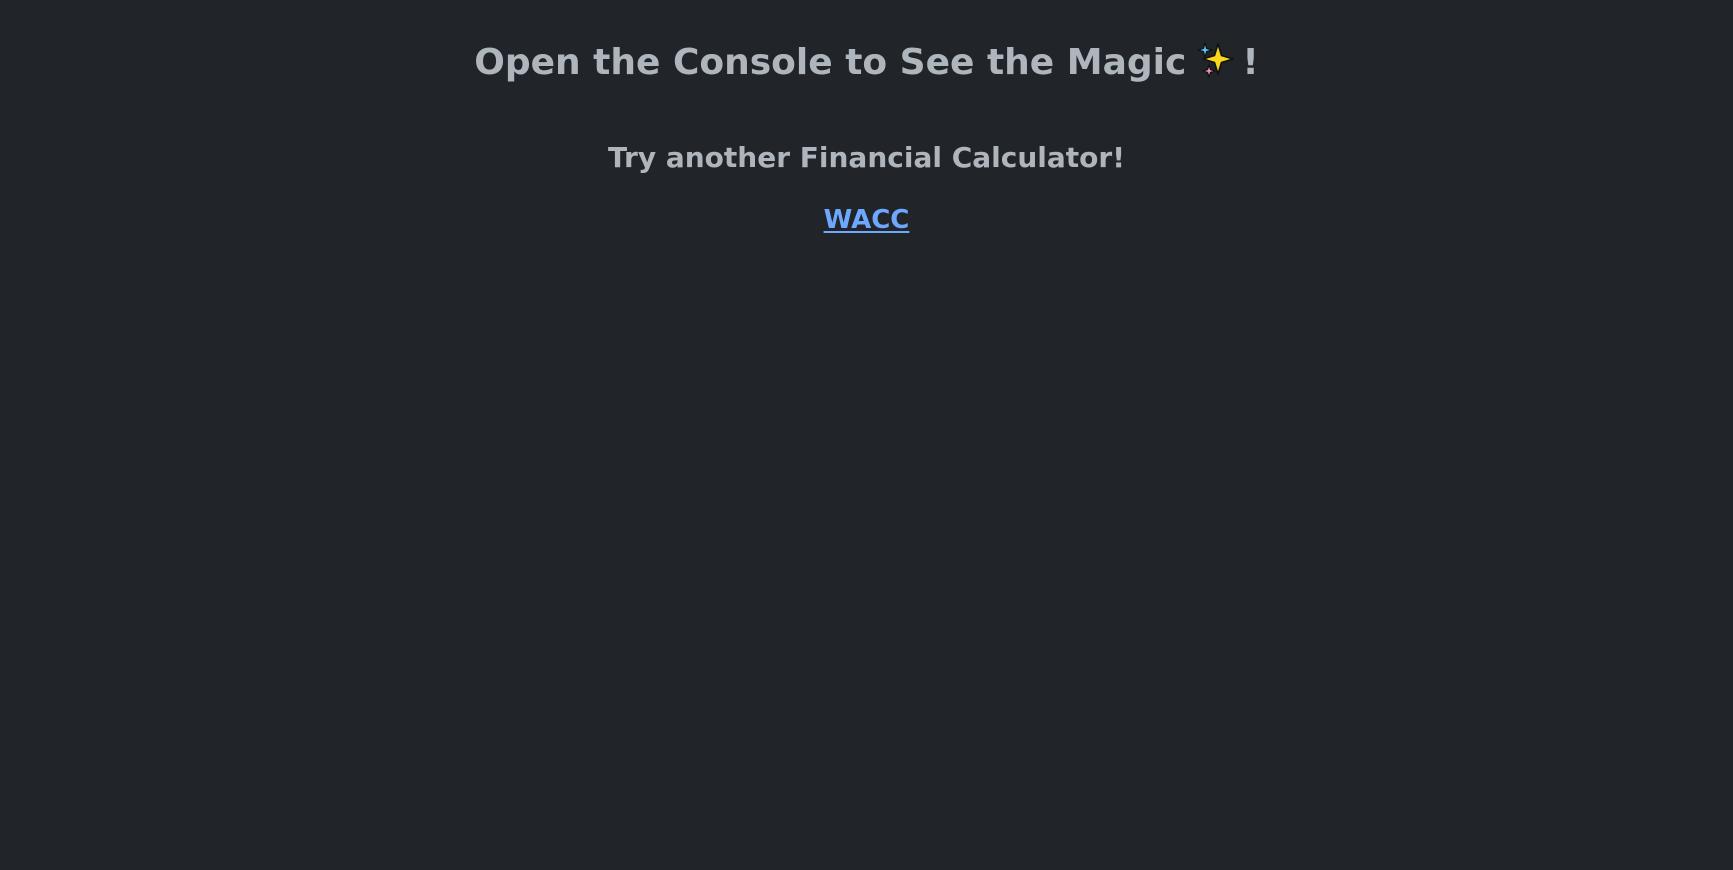  I want to click on page-title: Open the Console to See the Magic !, so click(866, 66).